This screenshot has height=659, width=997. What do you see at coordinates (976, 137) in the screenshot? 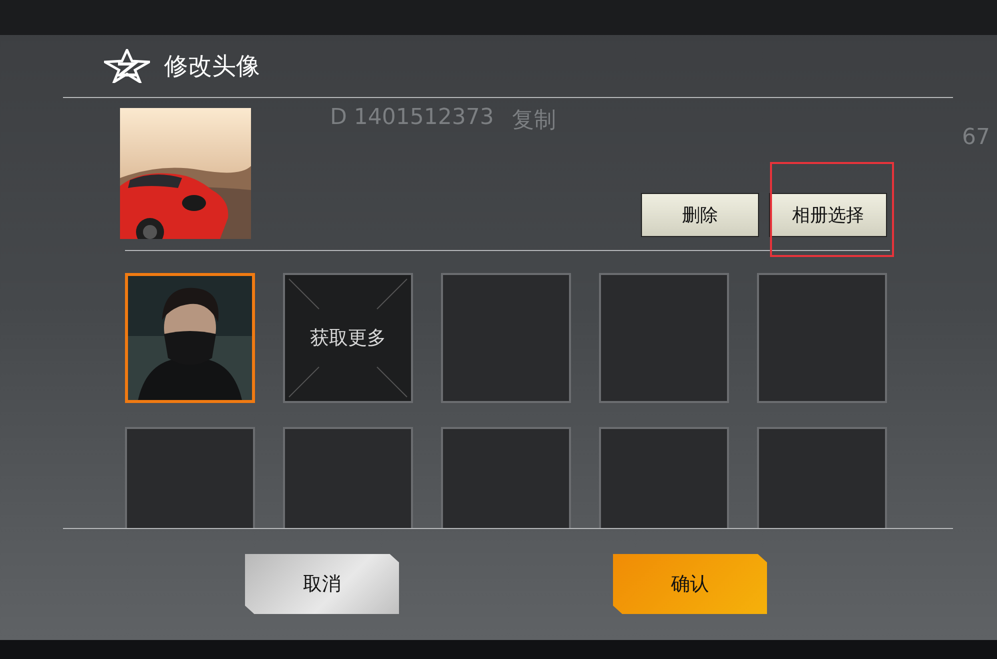
I see `background-text: 67` at bounding box center [976, 137].